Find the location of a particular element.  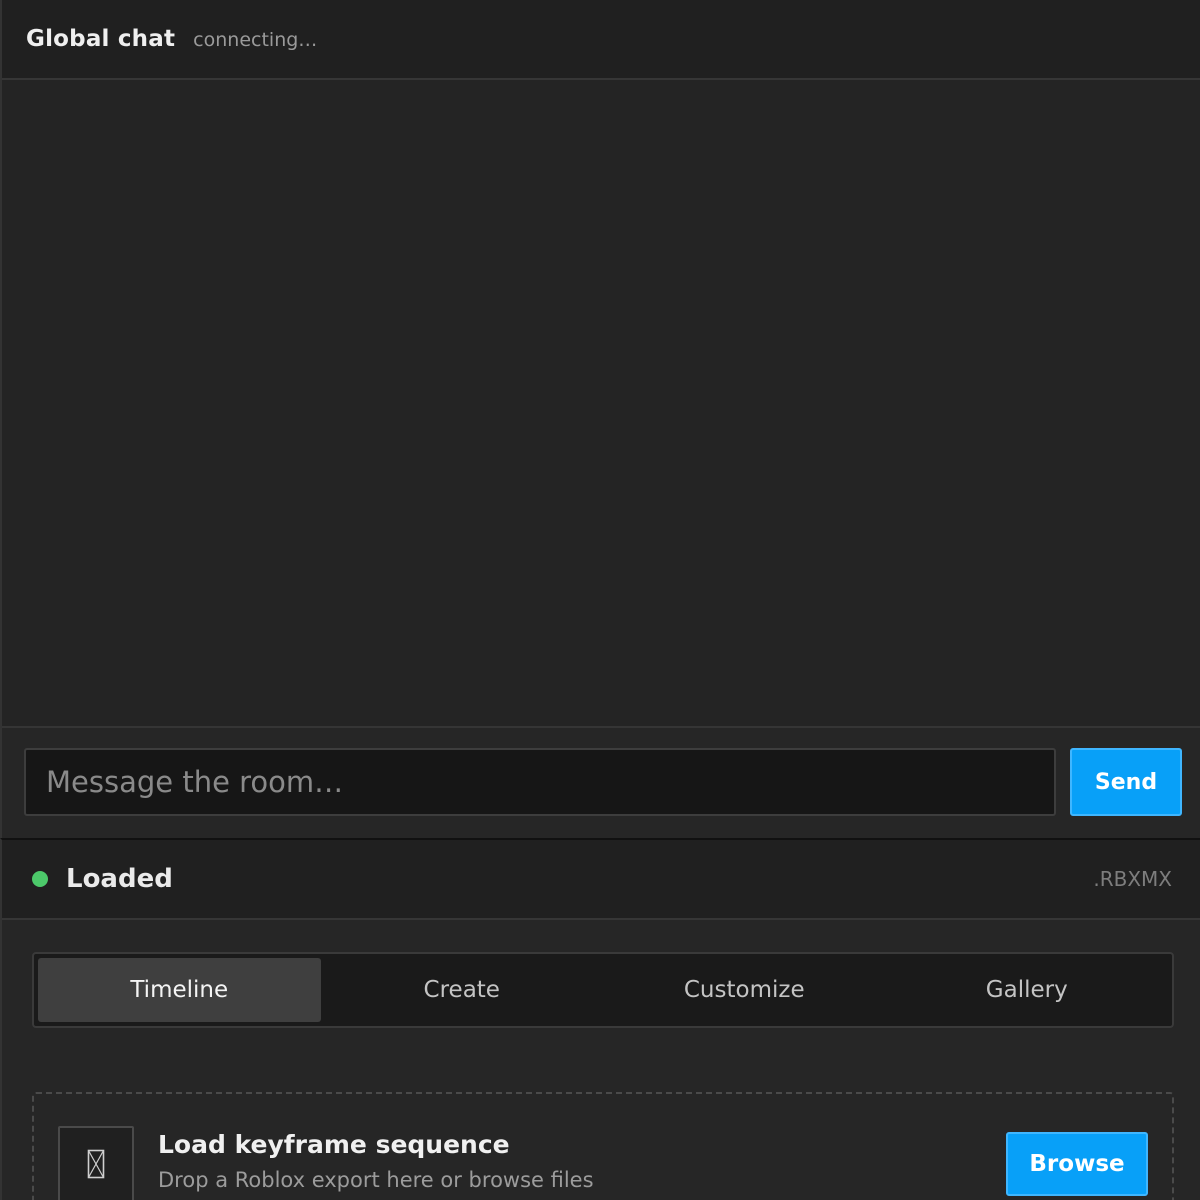

status-indicator-dot is located at coordinates (40, 879).